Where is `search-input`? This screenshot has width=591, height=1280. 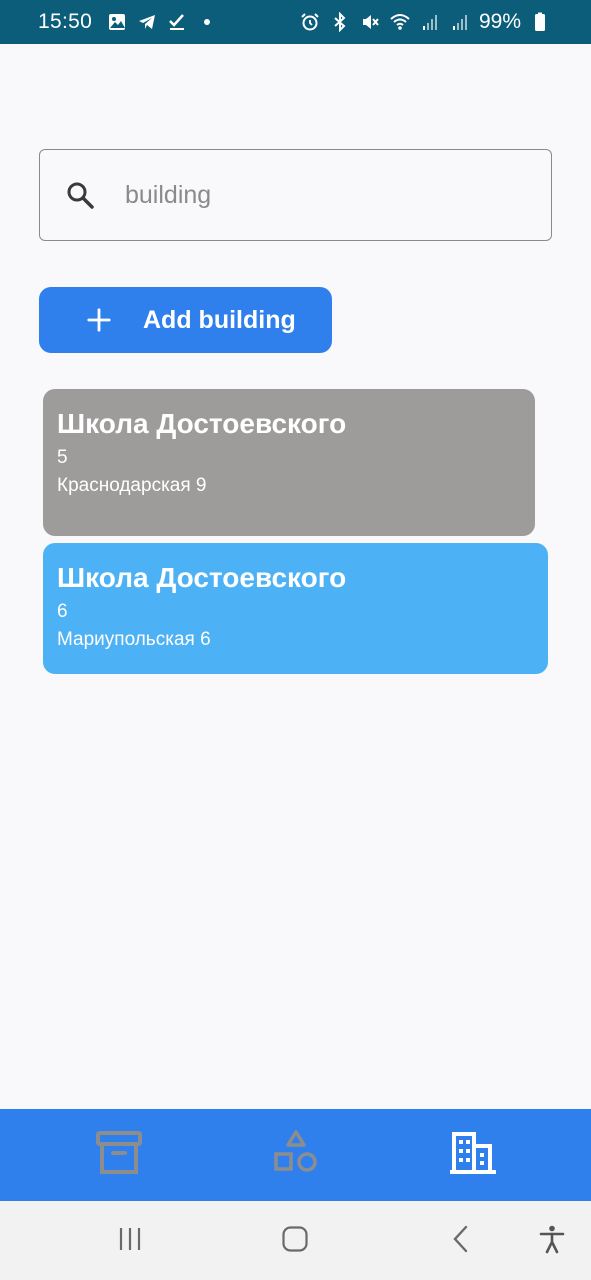
search-input is located at coordinates (315, 195).